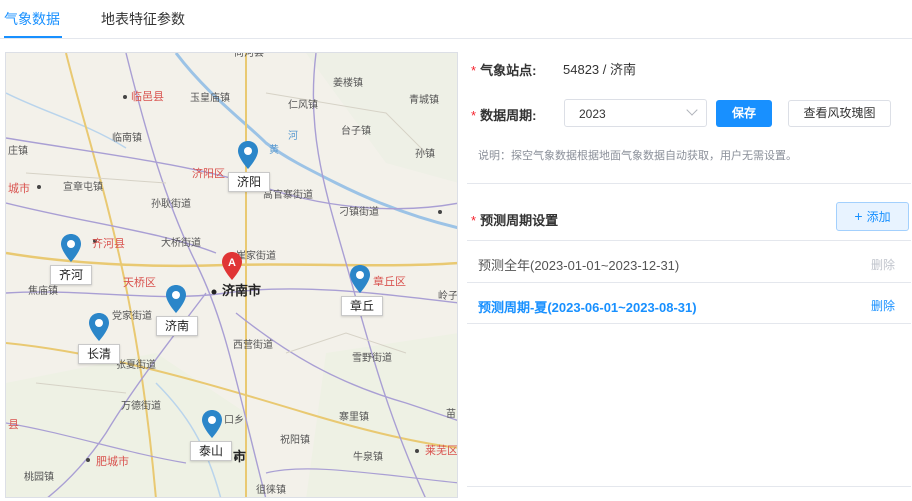 The height and width of the screenshot is (501, 912). What do you see at coordinates (872, 216) in the screenshot?
I see `add-period-button: + 添加` at bounding box center [872, 216].